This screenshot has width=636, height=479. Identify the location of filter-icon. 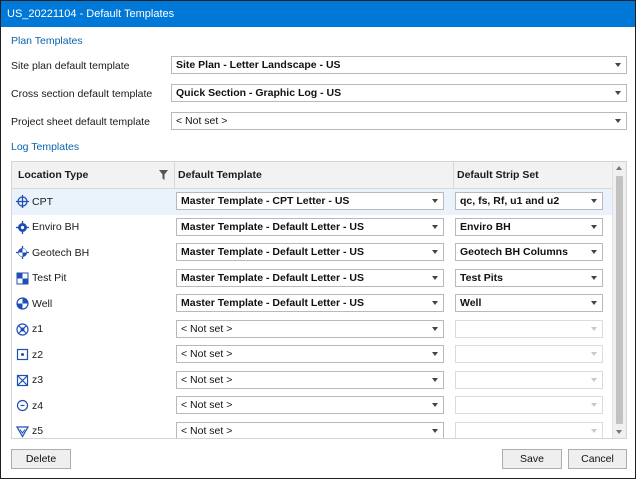
(163, 175).